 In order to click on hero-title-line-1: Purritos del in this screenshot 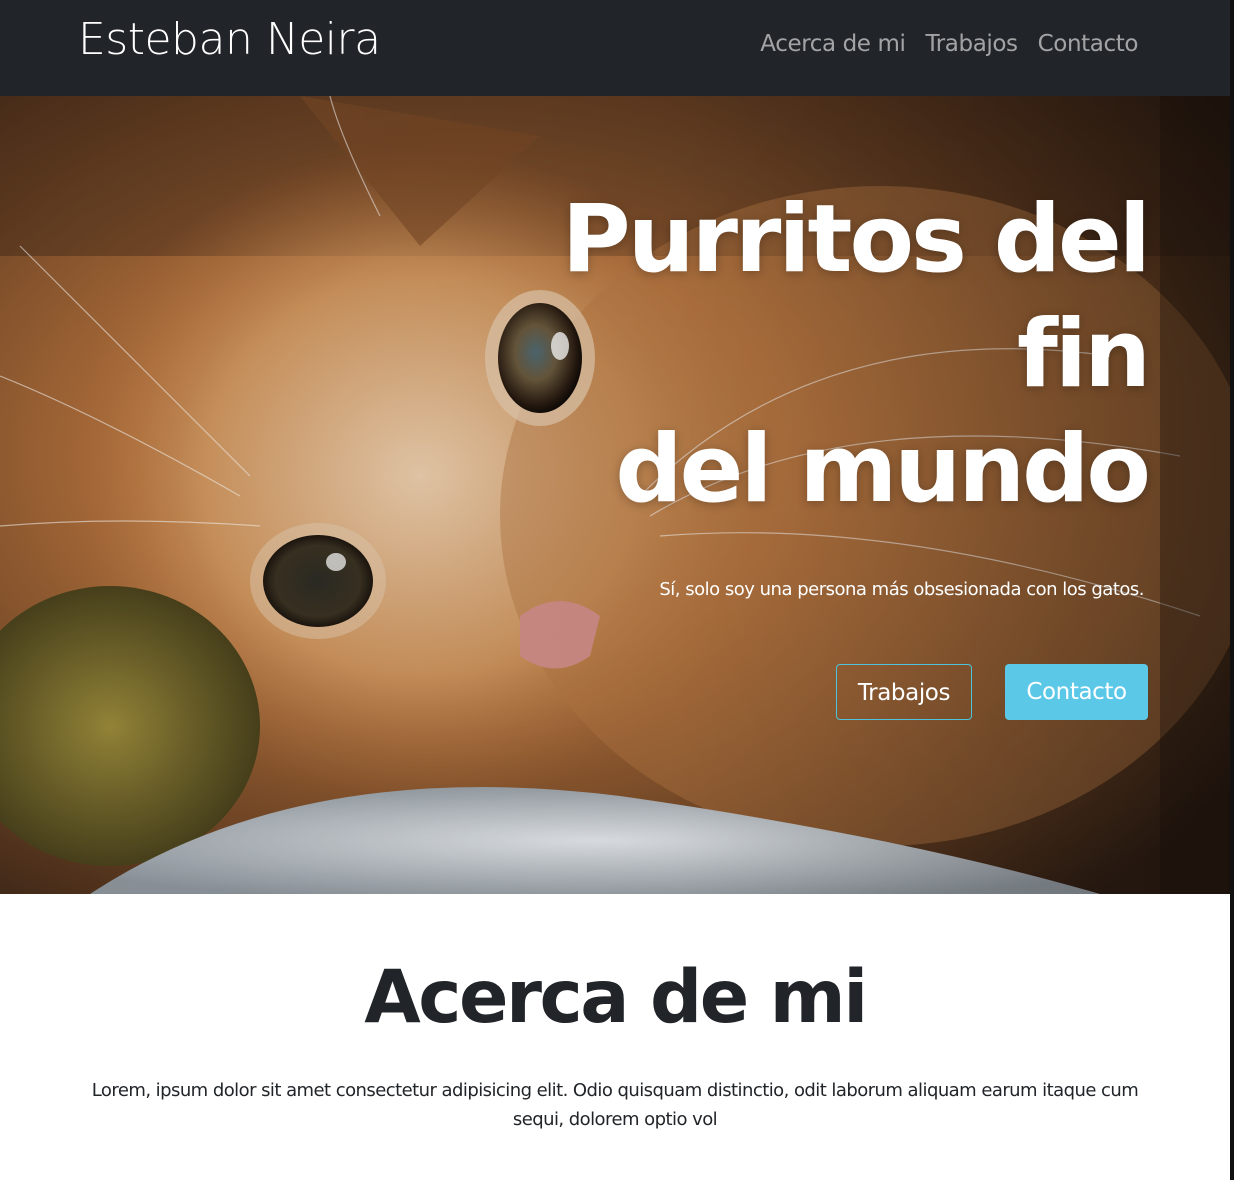, I will do `click(856, 239)`.